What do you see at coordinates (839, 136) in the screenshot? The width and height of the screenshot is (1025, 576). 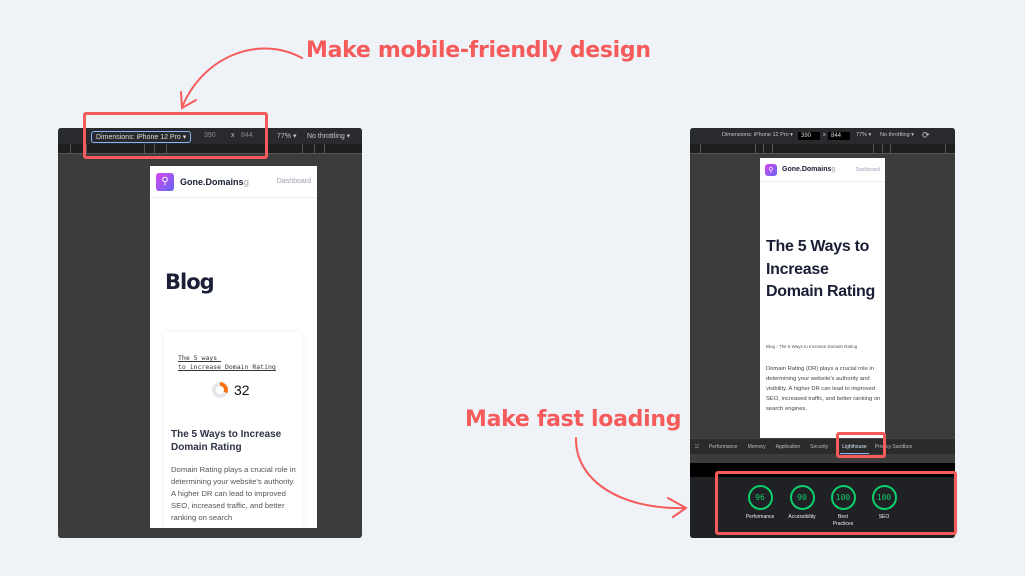 I see `height-field: 844` at bounding box center [839, 136].